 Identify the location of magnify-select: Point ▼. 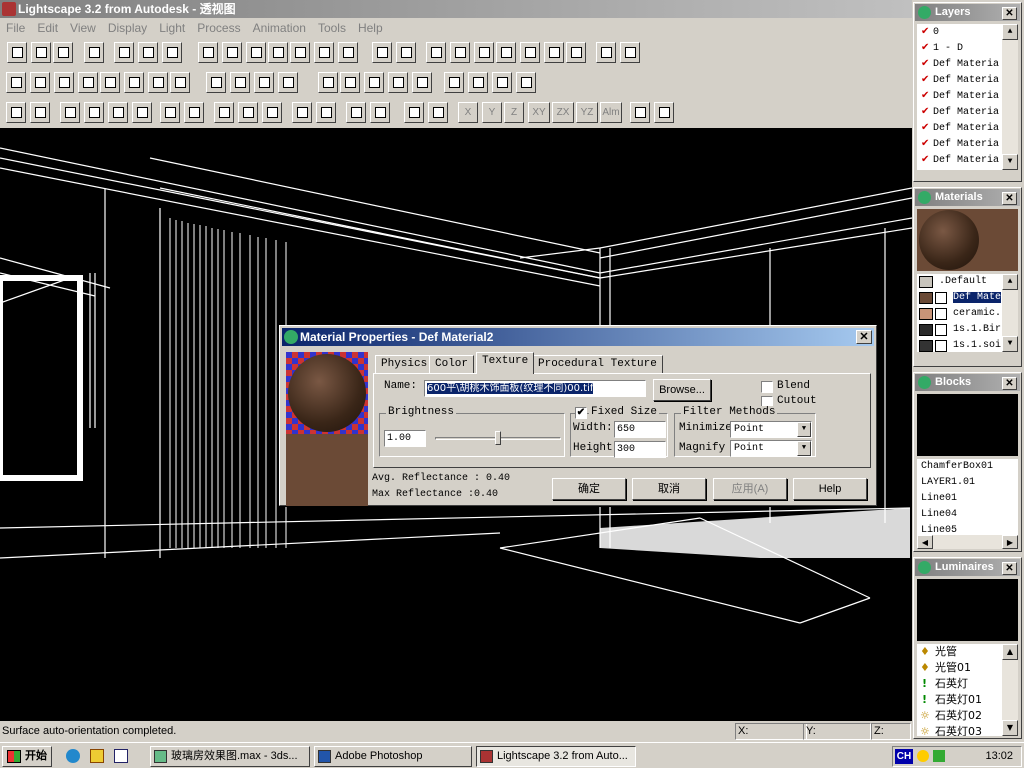
(771, 448).